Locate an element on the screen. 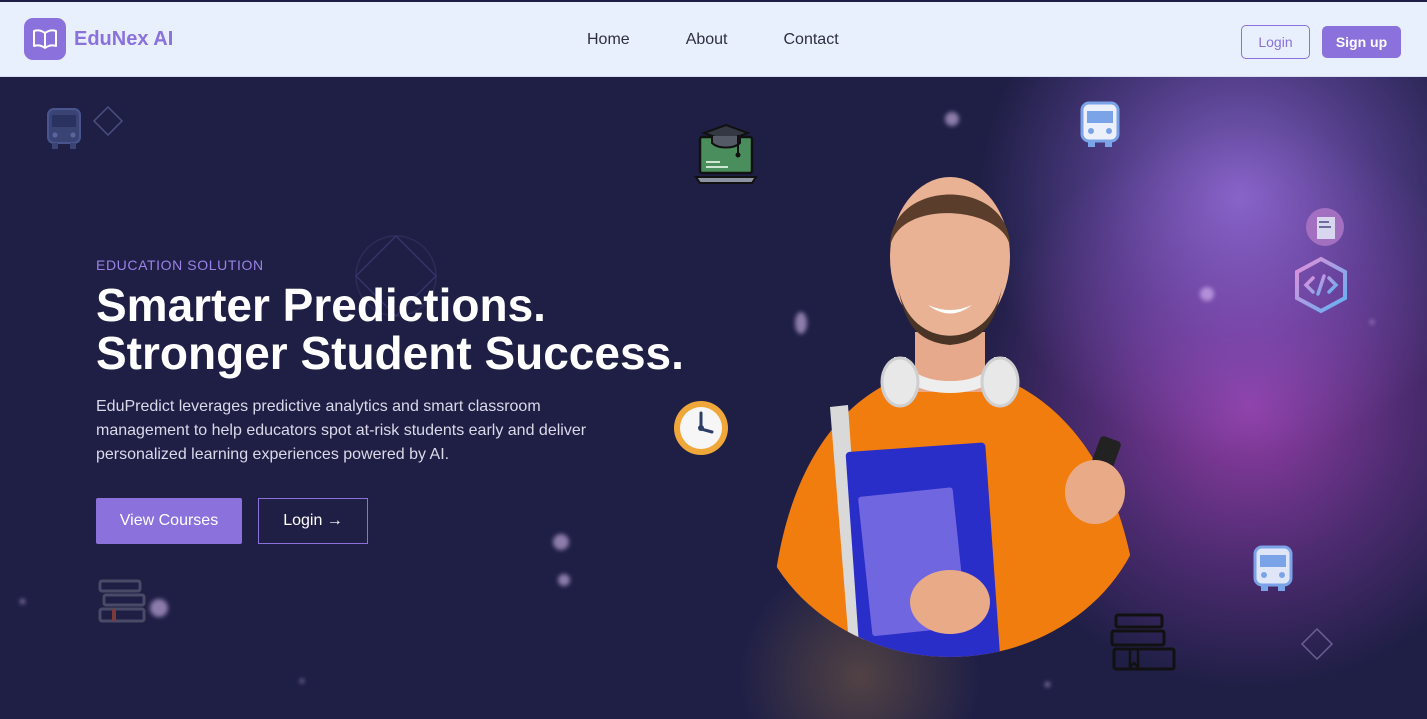 The height and width of the screenshot is (719, 1427). classroom-board-icon is located at coordinates (1325, 227).